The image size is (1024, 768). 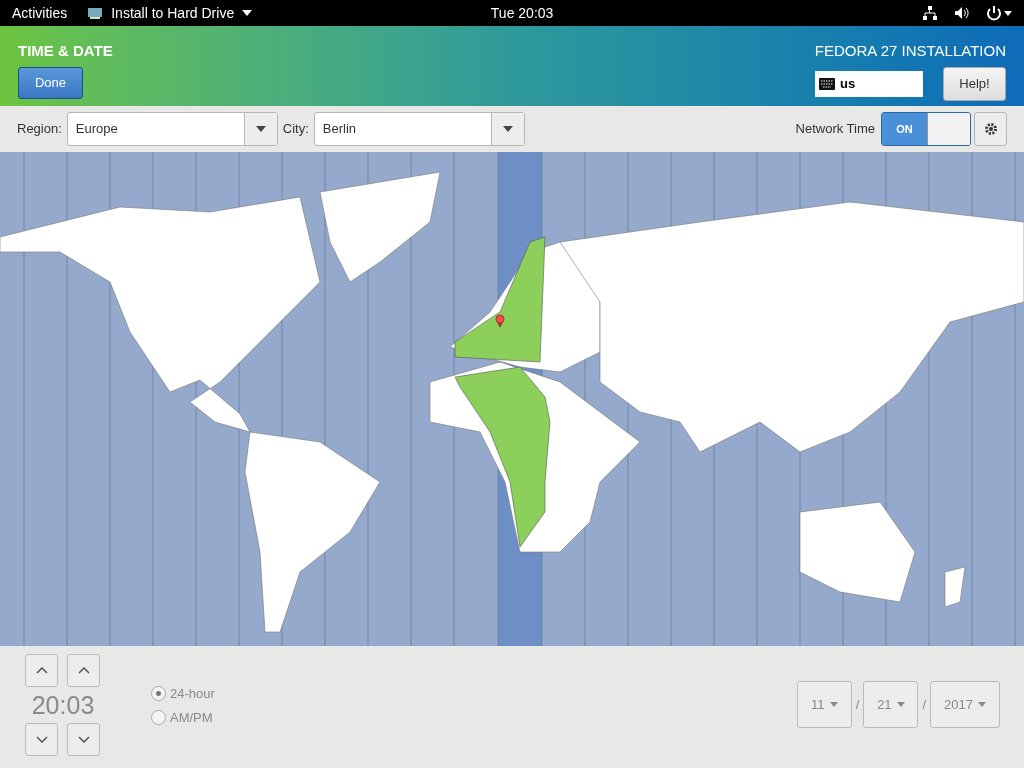 I want to click on keyboard-icon, so click(x=827, y=83).